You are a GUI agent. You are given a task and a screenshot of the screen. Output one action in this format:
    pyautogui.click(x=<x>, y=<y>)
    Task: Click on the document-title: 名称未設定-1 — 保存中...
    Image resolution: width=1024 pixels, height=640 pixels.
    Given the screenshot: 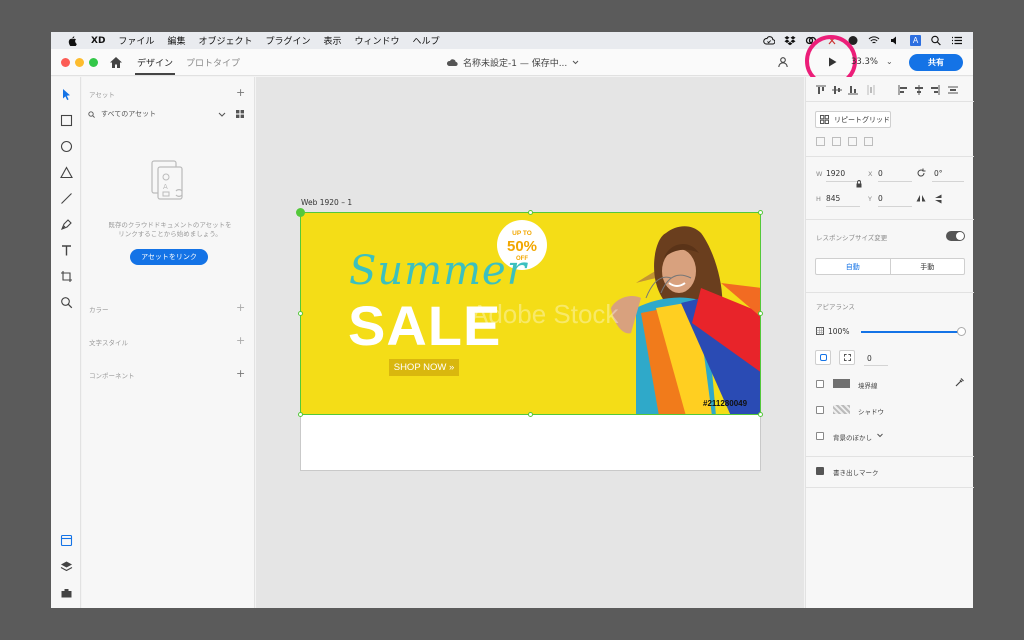 What is the action you would take?
    pyautogui.click(x=512, y=62)
    